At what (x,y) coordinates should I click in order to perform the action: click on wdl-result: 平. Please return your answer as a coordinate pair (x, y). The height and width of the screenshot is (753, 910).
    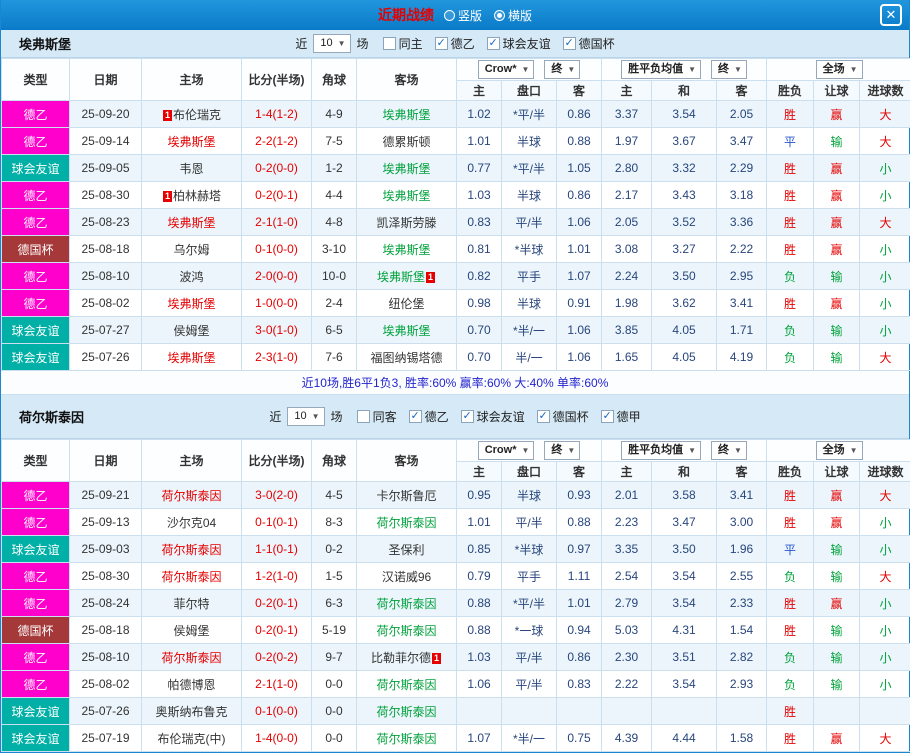
    Looking at the image, I should click on (790, 549).